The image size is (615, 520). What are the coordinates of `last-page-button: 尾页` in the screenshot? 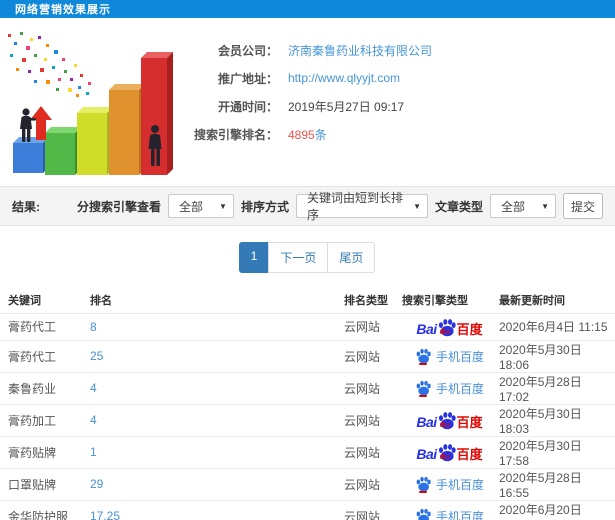 It's located at (351, 257).